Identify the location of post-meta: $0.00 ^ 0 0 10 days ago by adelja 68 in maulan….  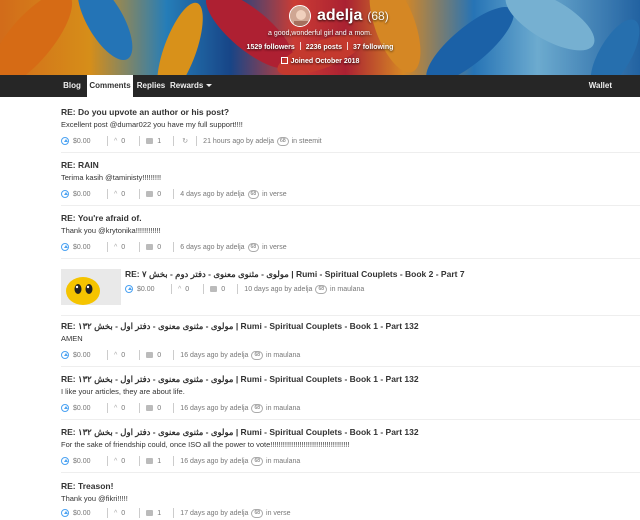
(244, 289).